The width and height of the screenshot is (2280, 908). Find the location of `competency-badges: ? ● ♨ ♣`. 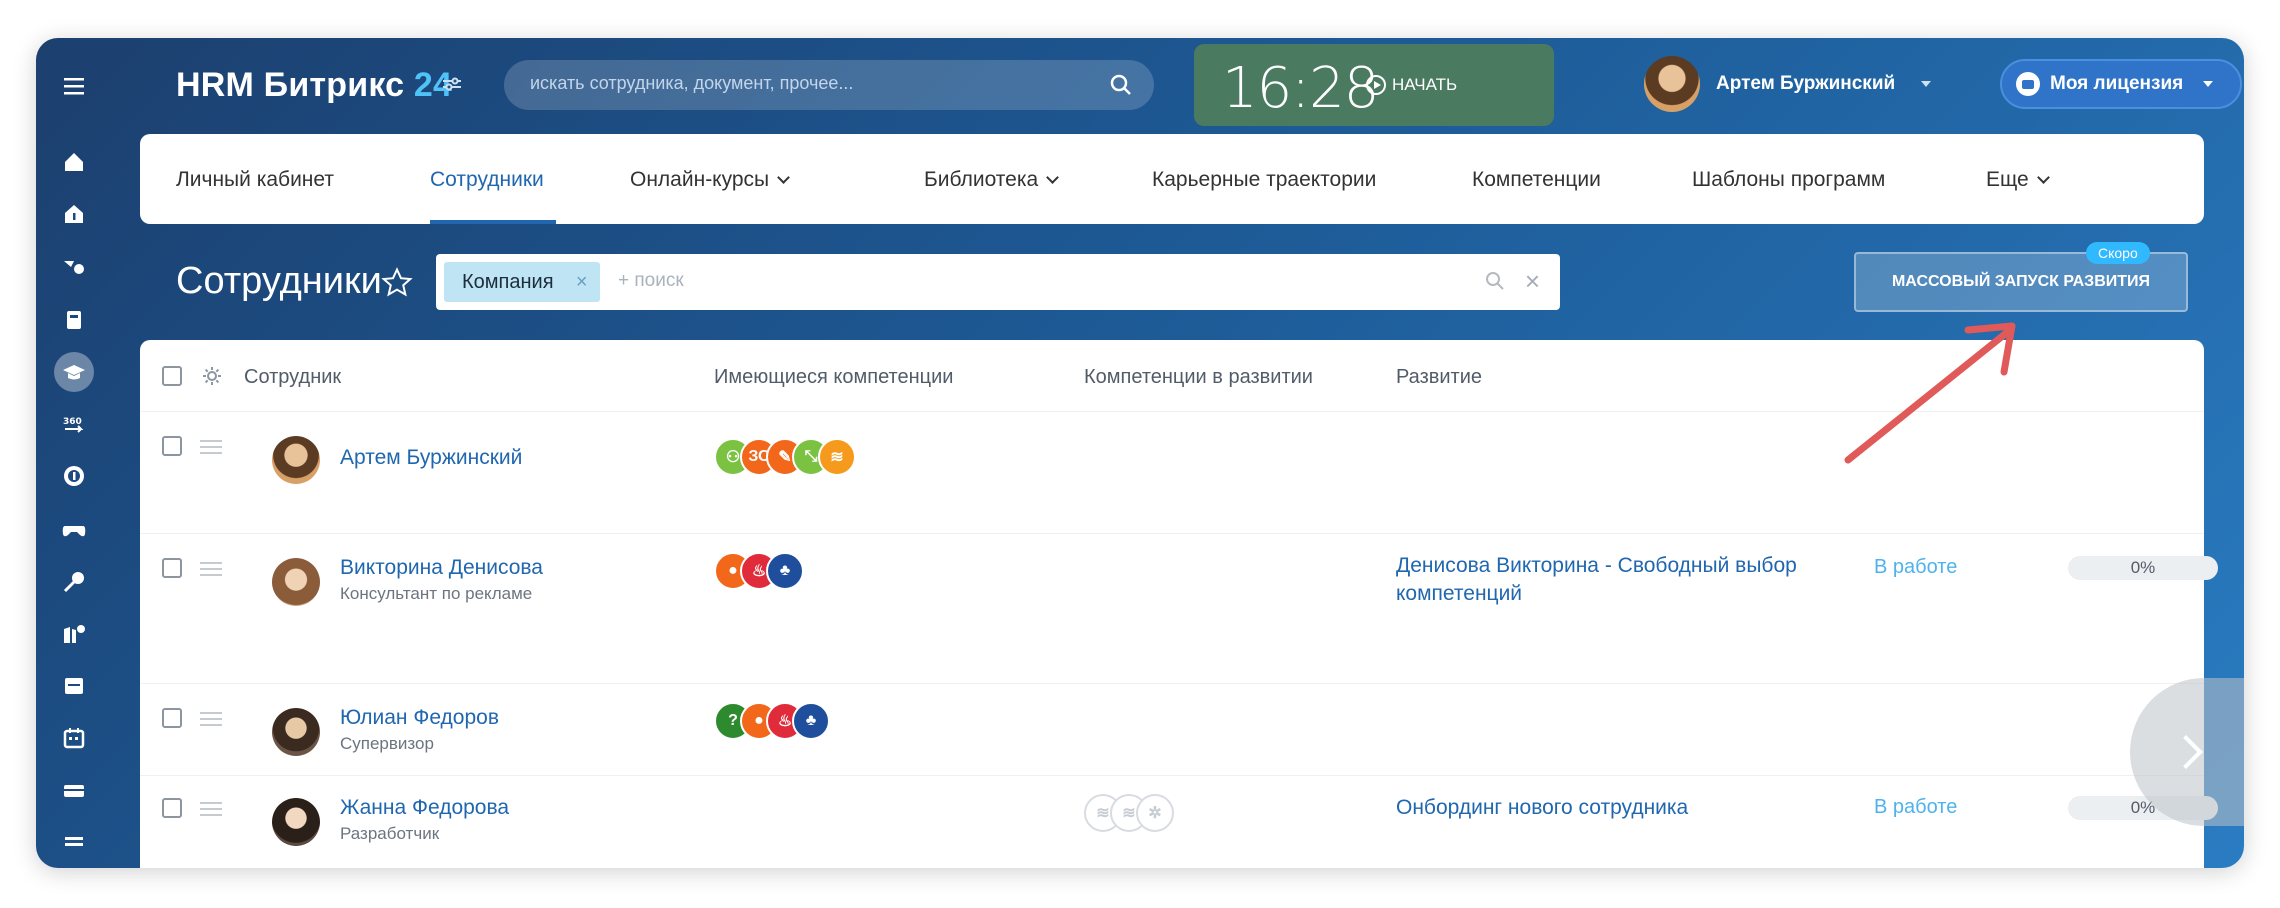

competency-badges: ? ● ♨ ♣ is located at coordinates (772, 721).